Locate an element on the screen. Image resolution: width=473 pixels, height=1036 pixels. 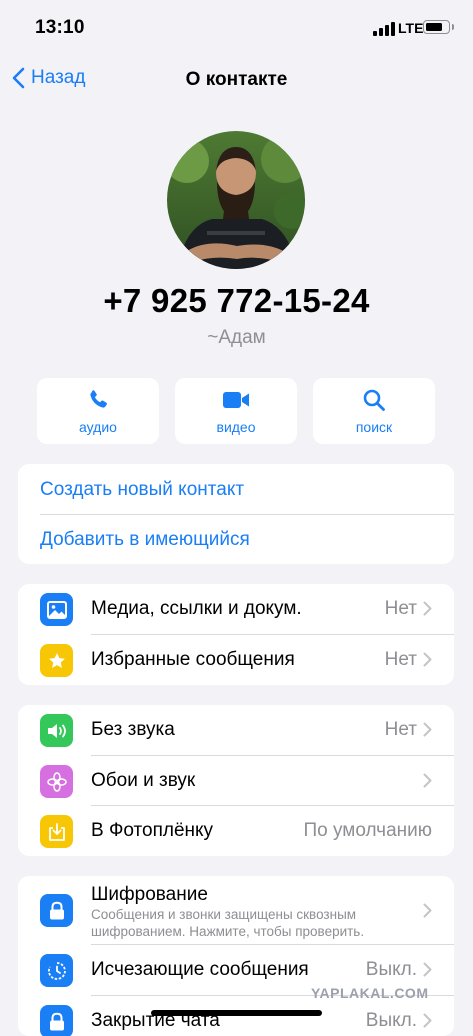
lock-chat-icon is located at coordinates (56, 1020).